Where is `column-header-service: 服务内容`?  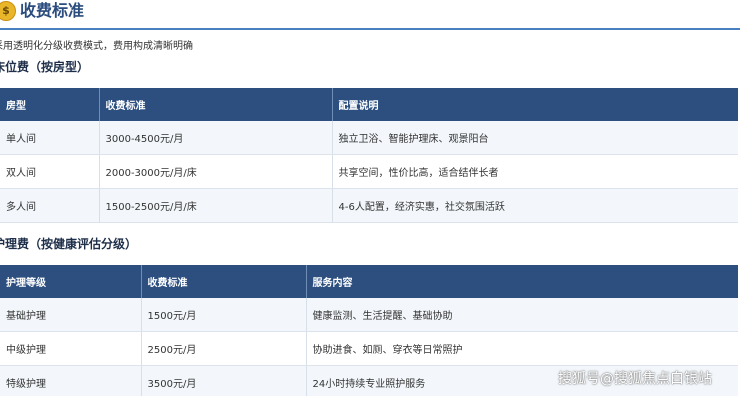 column-header-service: 服务内容 is located at coordinates (522, 281).